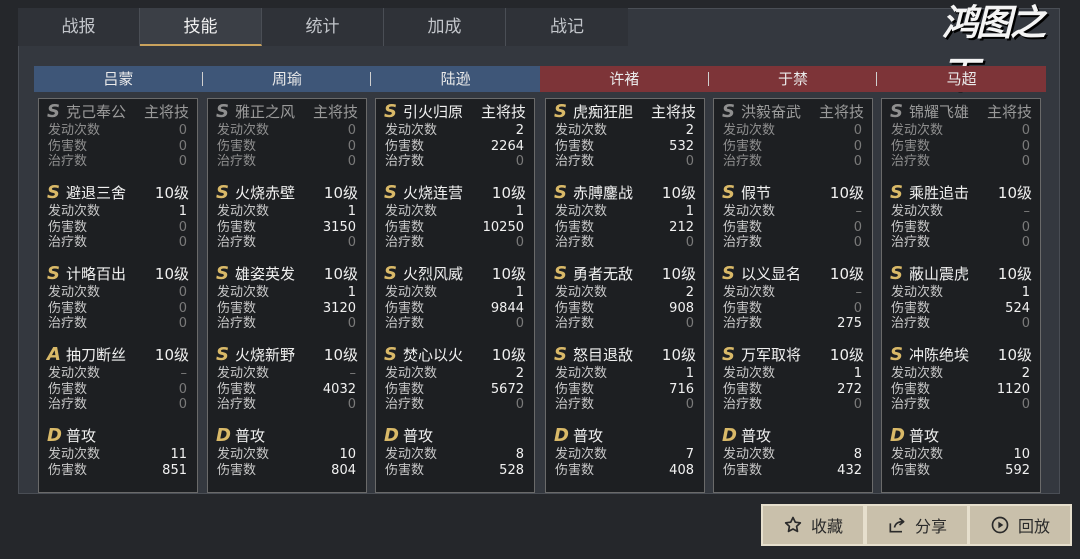  I want to click on stat-row: 伤害数 532, so click(625, 147).